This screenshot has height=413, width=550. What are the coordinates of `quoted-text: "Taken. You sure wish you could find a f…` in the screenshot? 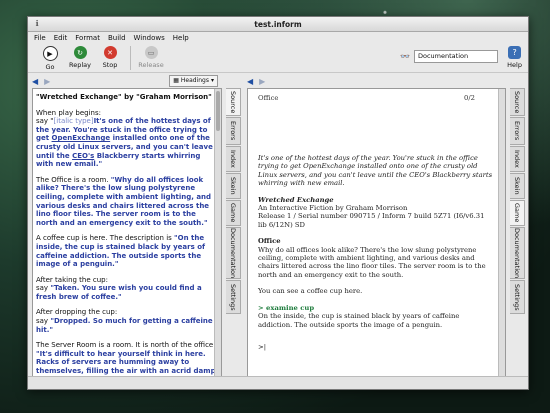 It's located at (119, 292).